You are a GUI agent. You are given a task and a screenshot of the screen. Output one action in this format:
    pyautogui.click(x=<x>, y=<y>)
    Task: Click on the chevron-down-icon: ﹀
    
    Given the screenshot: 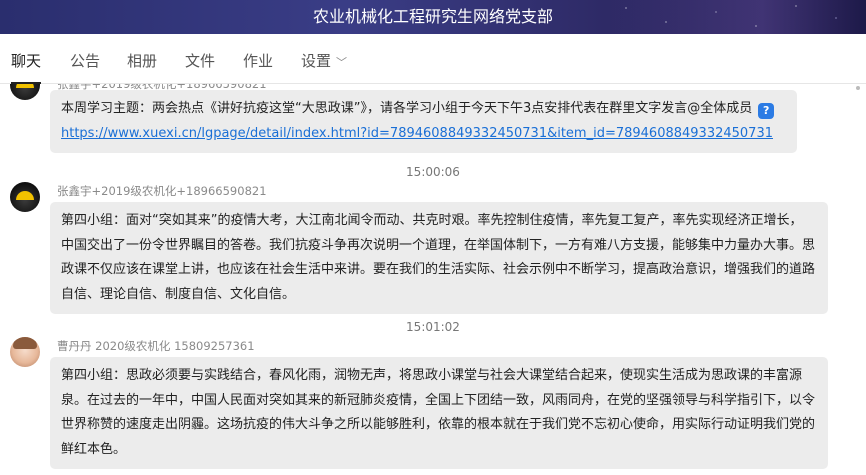 What is the action you would take?
    pyautogui.click(x=342, y=62)
    